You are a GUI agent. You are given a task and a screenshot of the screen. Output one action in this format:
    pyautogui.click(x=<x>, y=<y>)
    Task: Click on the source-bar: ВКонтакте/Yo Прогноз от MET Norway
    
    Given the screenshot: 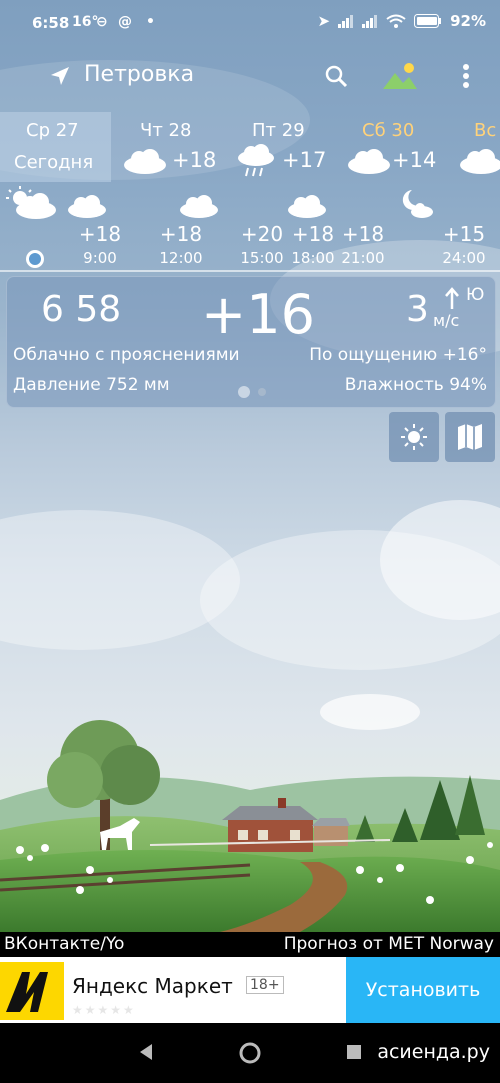 What is the action you would take?
    pyautogui.click(x=250, y=944)
    